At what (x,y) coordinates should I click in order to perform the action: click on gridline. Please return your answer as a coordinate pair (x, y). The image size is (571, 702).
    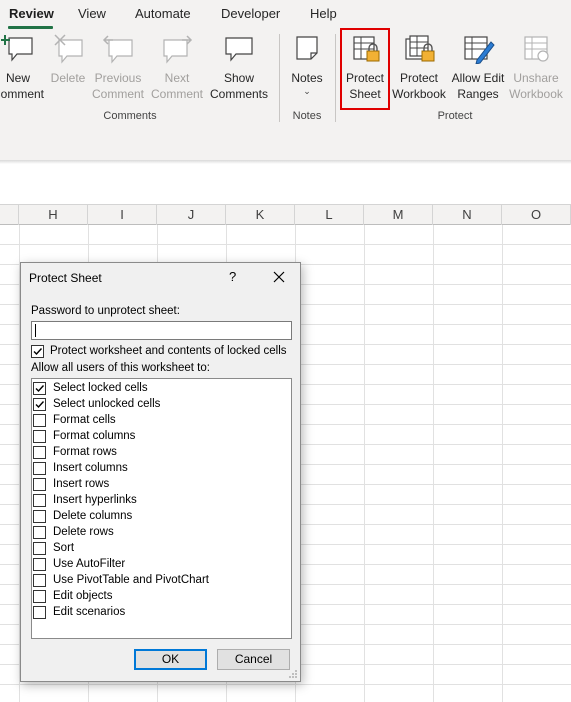
    Looking at the image, I should click on (285, 244).